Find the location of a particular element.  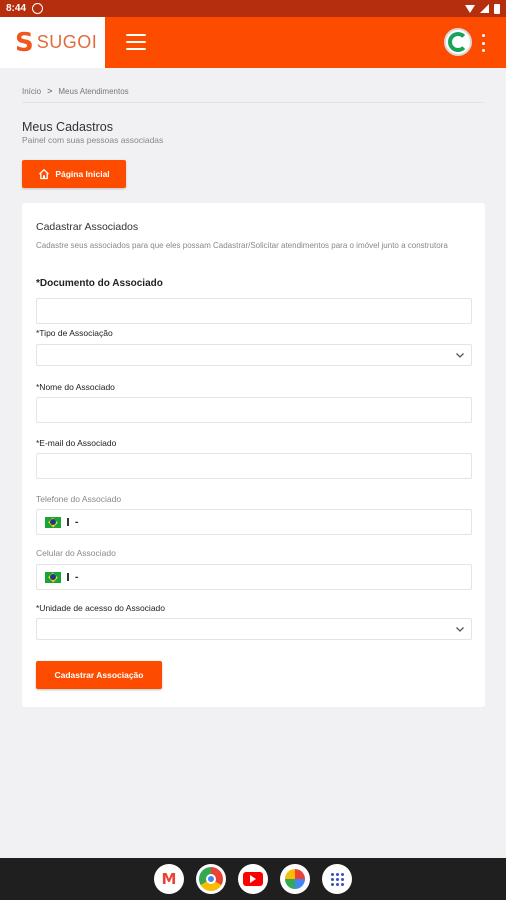

photos-icon is located at coordinates (295, 879).